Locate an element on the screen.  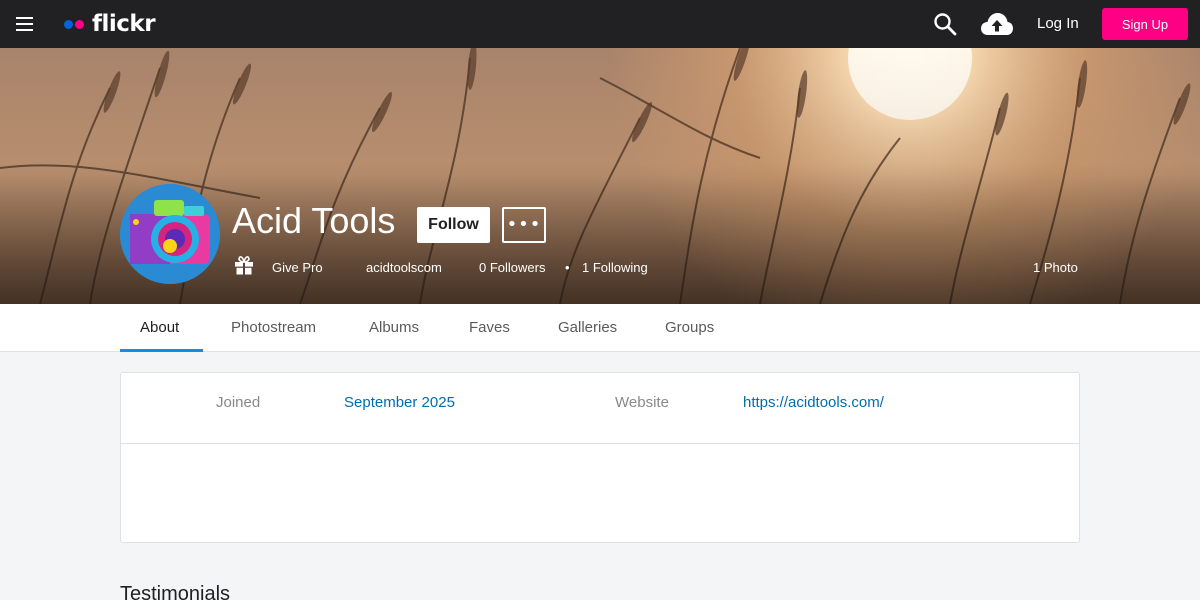
tab-photostream: Photostream is located at coordinates (273, 327).